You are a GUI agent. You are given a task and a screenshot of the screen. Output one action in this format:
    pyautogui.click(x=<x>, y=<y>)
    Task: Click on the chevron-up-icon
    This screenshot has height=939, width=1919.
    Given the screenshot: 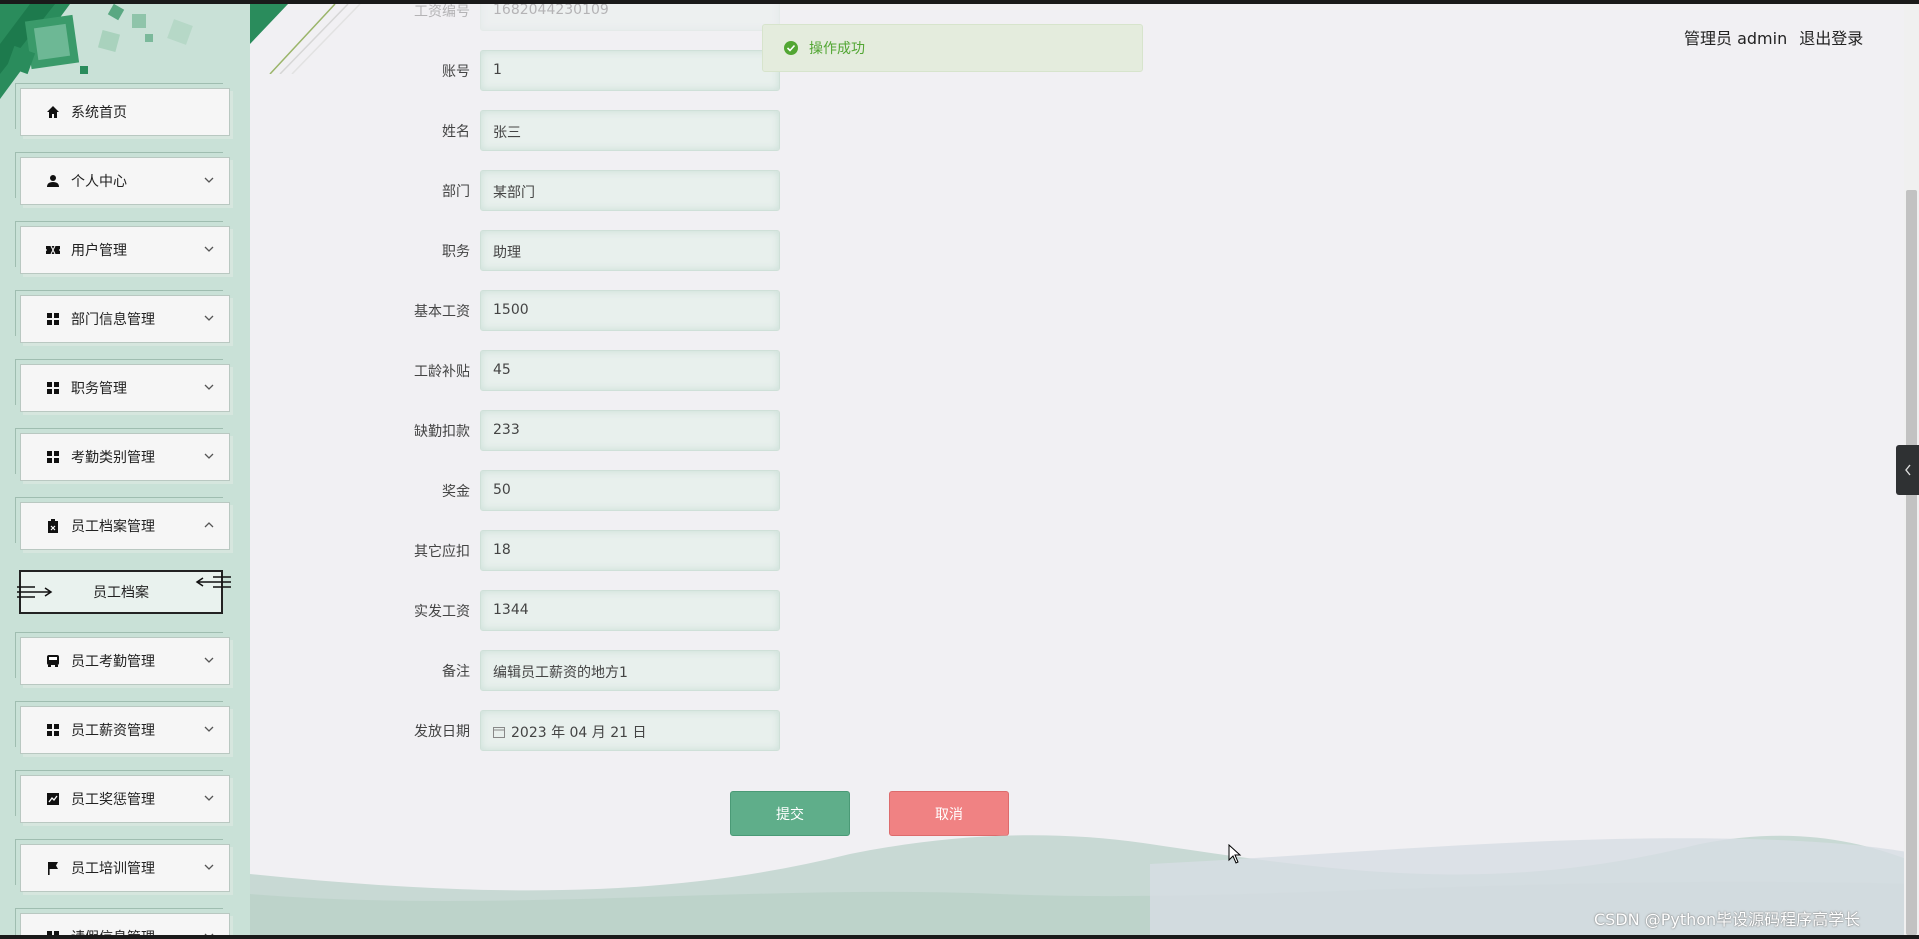 What is the action you would take?
    pyautogui.click(x=209, y=525)
    